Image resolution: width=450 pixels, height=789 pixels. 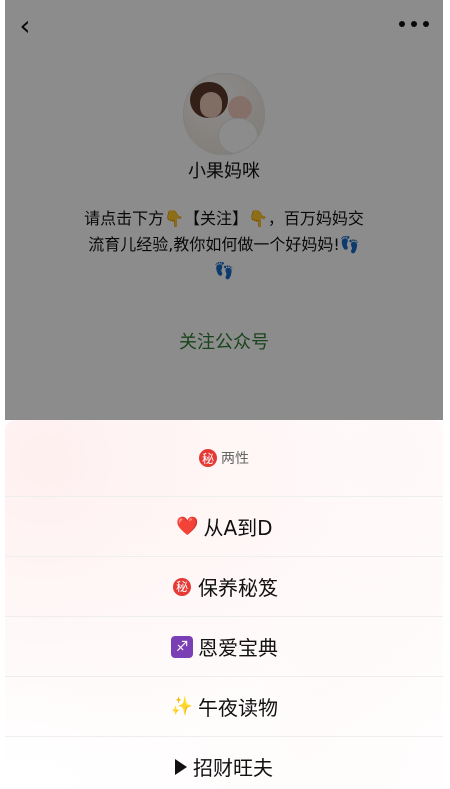 I want to click on sagittarius-symbol: ♐, so click(x=182, y=646).